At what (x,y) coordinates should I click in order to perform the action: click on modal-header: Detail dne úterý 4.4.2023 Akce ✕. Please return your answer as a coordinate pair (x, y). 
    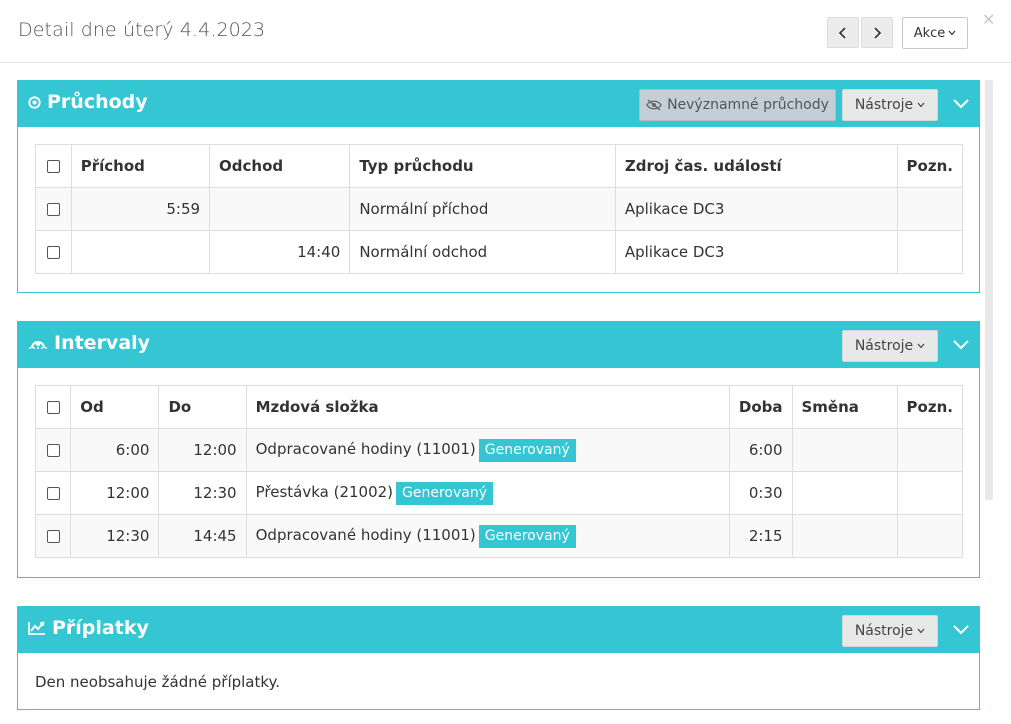
    Looking at the image, I should click on (505, 31).